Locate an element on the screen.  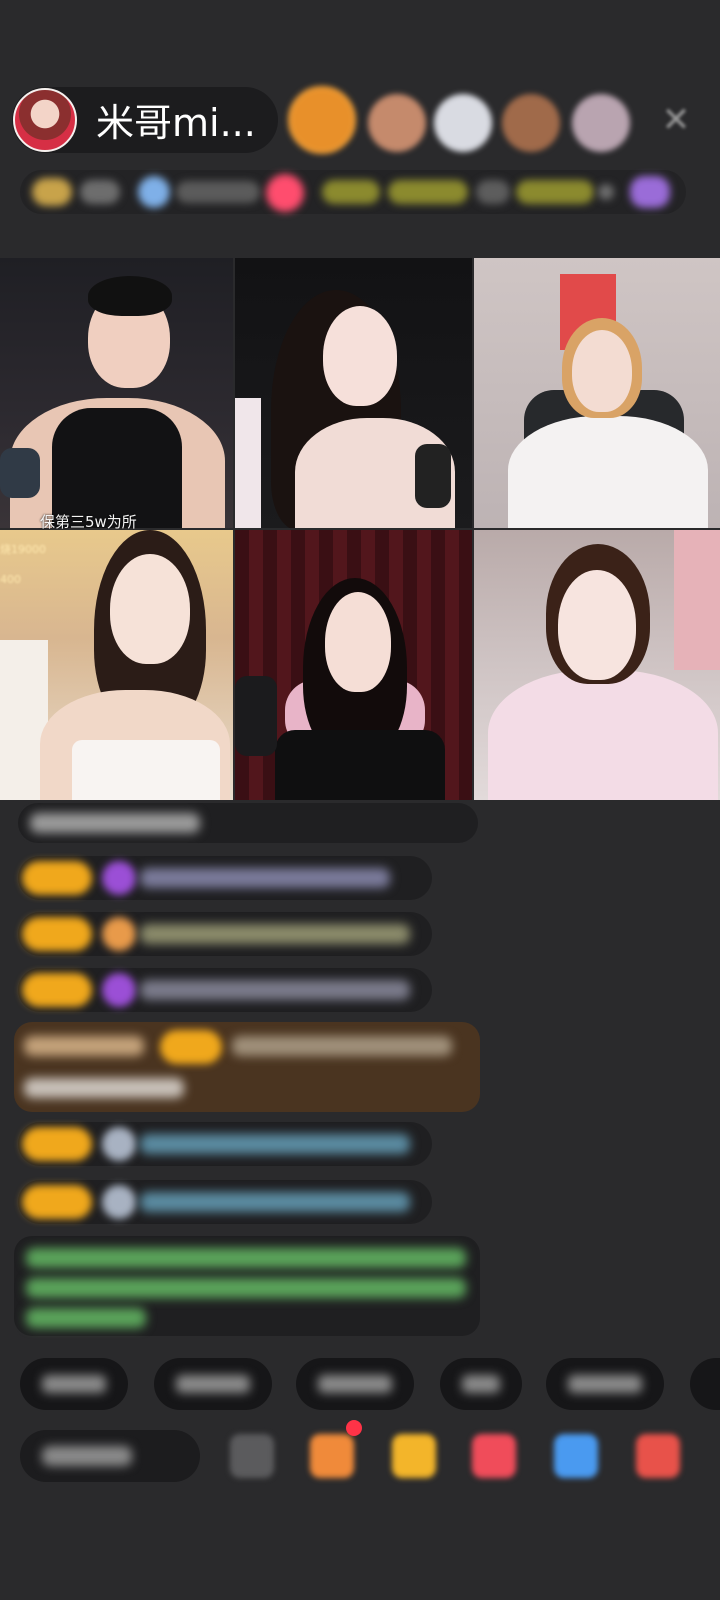
gift-icon is located at coordinates (494, 1456).